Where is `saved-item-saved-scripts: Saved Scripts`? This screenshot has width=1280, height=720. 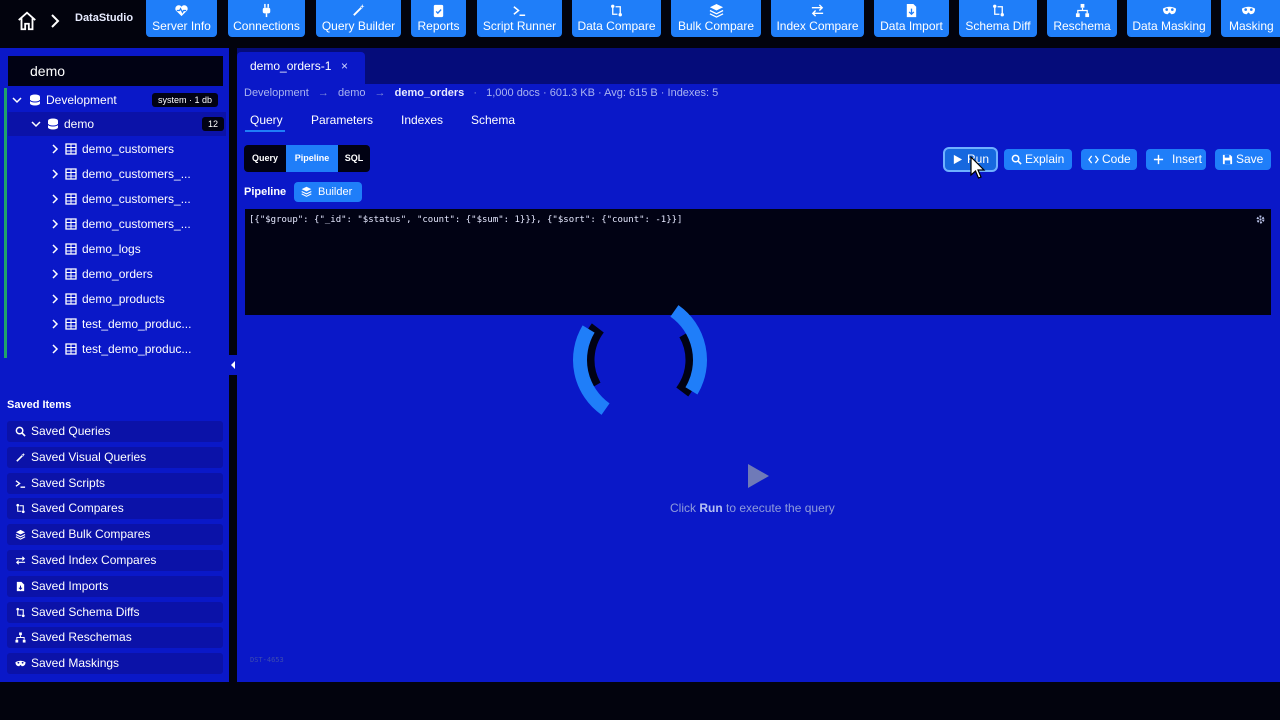 saved-item-saved-scripts: Saved Scripts is located at coordinates (115, 483).